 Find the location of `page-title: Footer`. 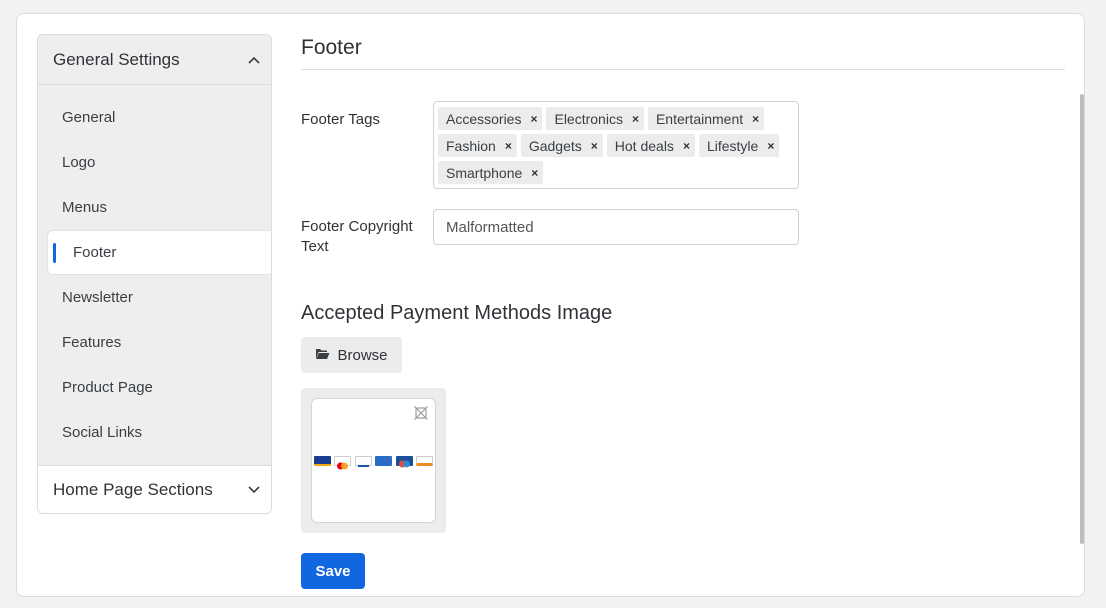

page-title: Footer is located at coordinates (683, 52).